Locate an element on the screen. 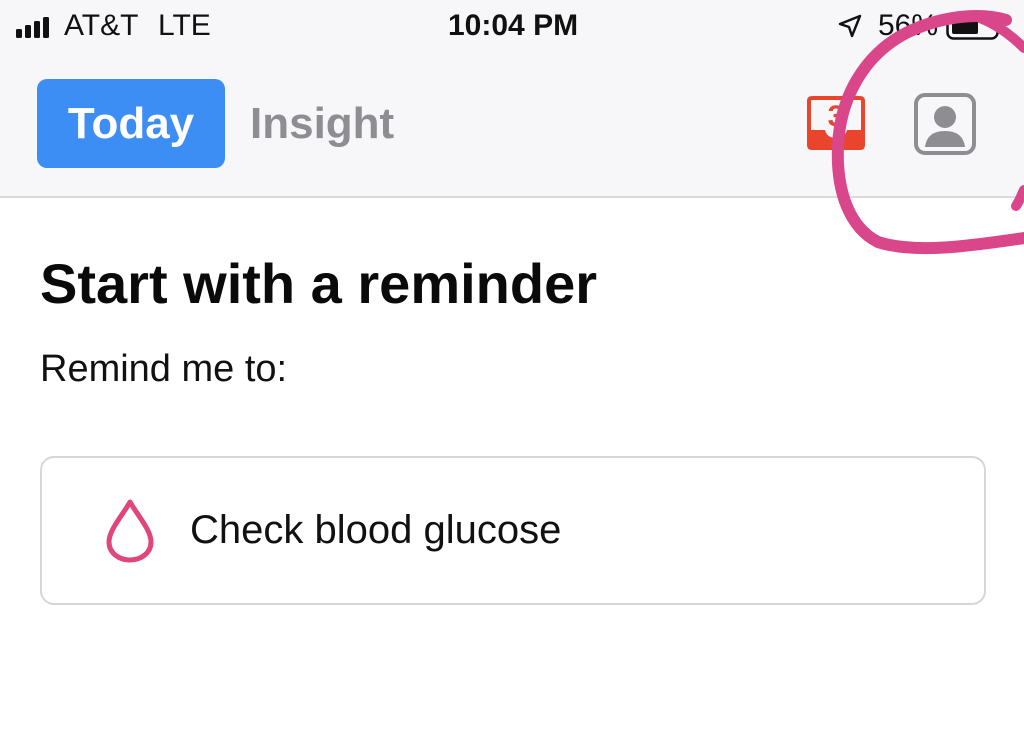 The width and height of the screenshot is (1024, 754). blood-drop-icon is located at coordinates (130, 531).